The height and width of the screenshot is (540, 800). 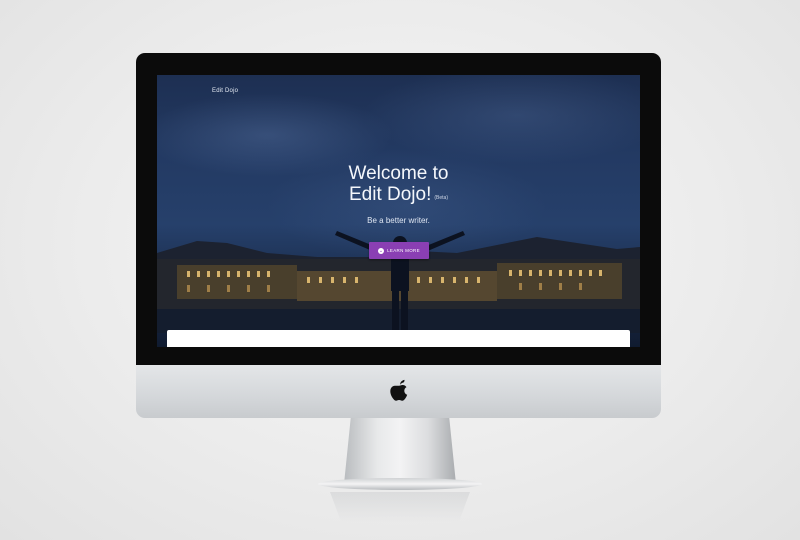 I want to click on hero-heading-line2-wrap: Edit Dojo! (Beta), so click(x=398, y=194).